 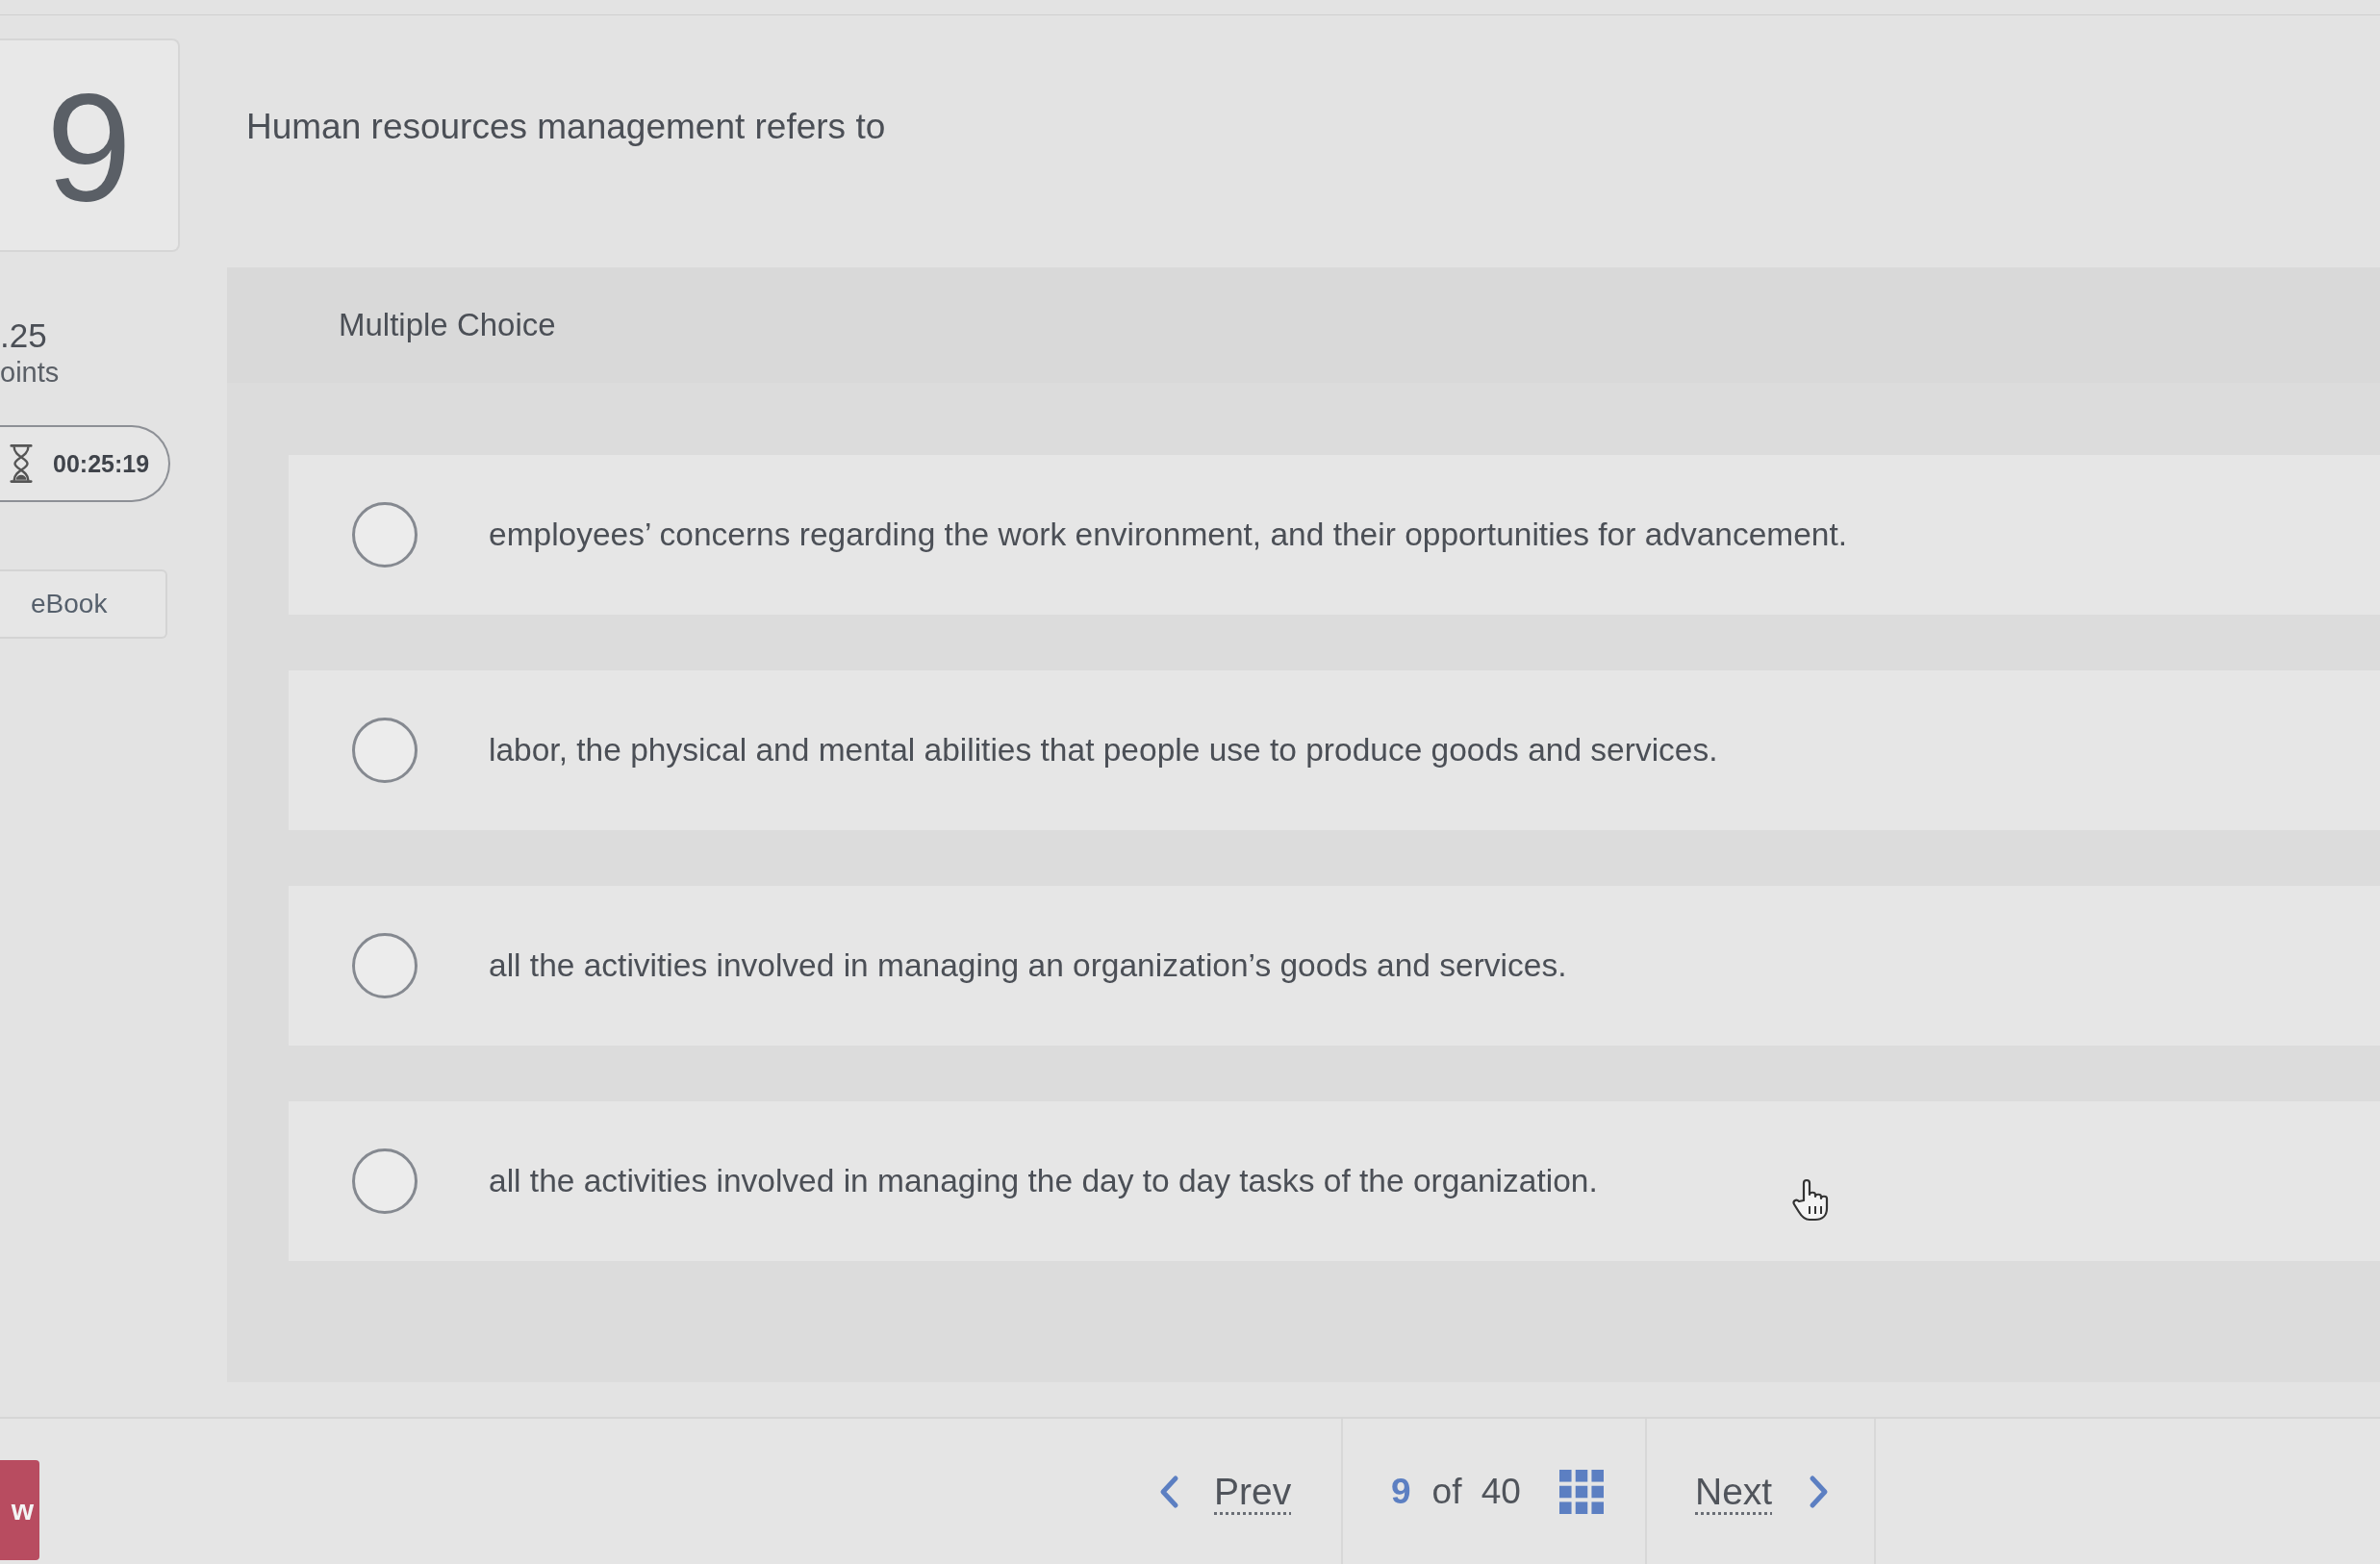 I want to click on pointer-hand-icon, so click(x=1811, y=1199).